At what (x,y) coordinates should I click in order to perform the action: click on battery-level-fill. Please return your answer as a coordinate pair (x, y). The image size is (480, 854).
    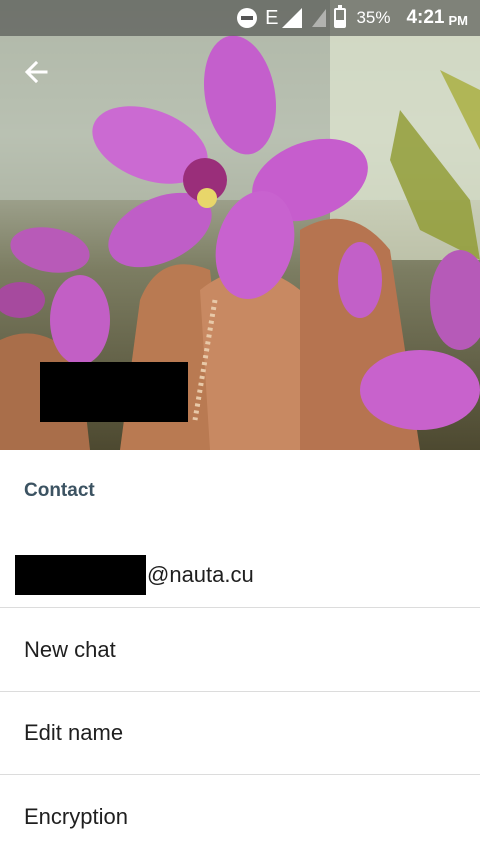
    Looking at the image, I should click on (340, 23).